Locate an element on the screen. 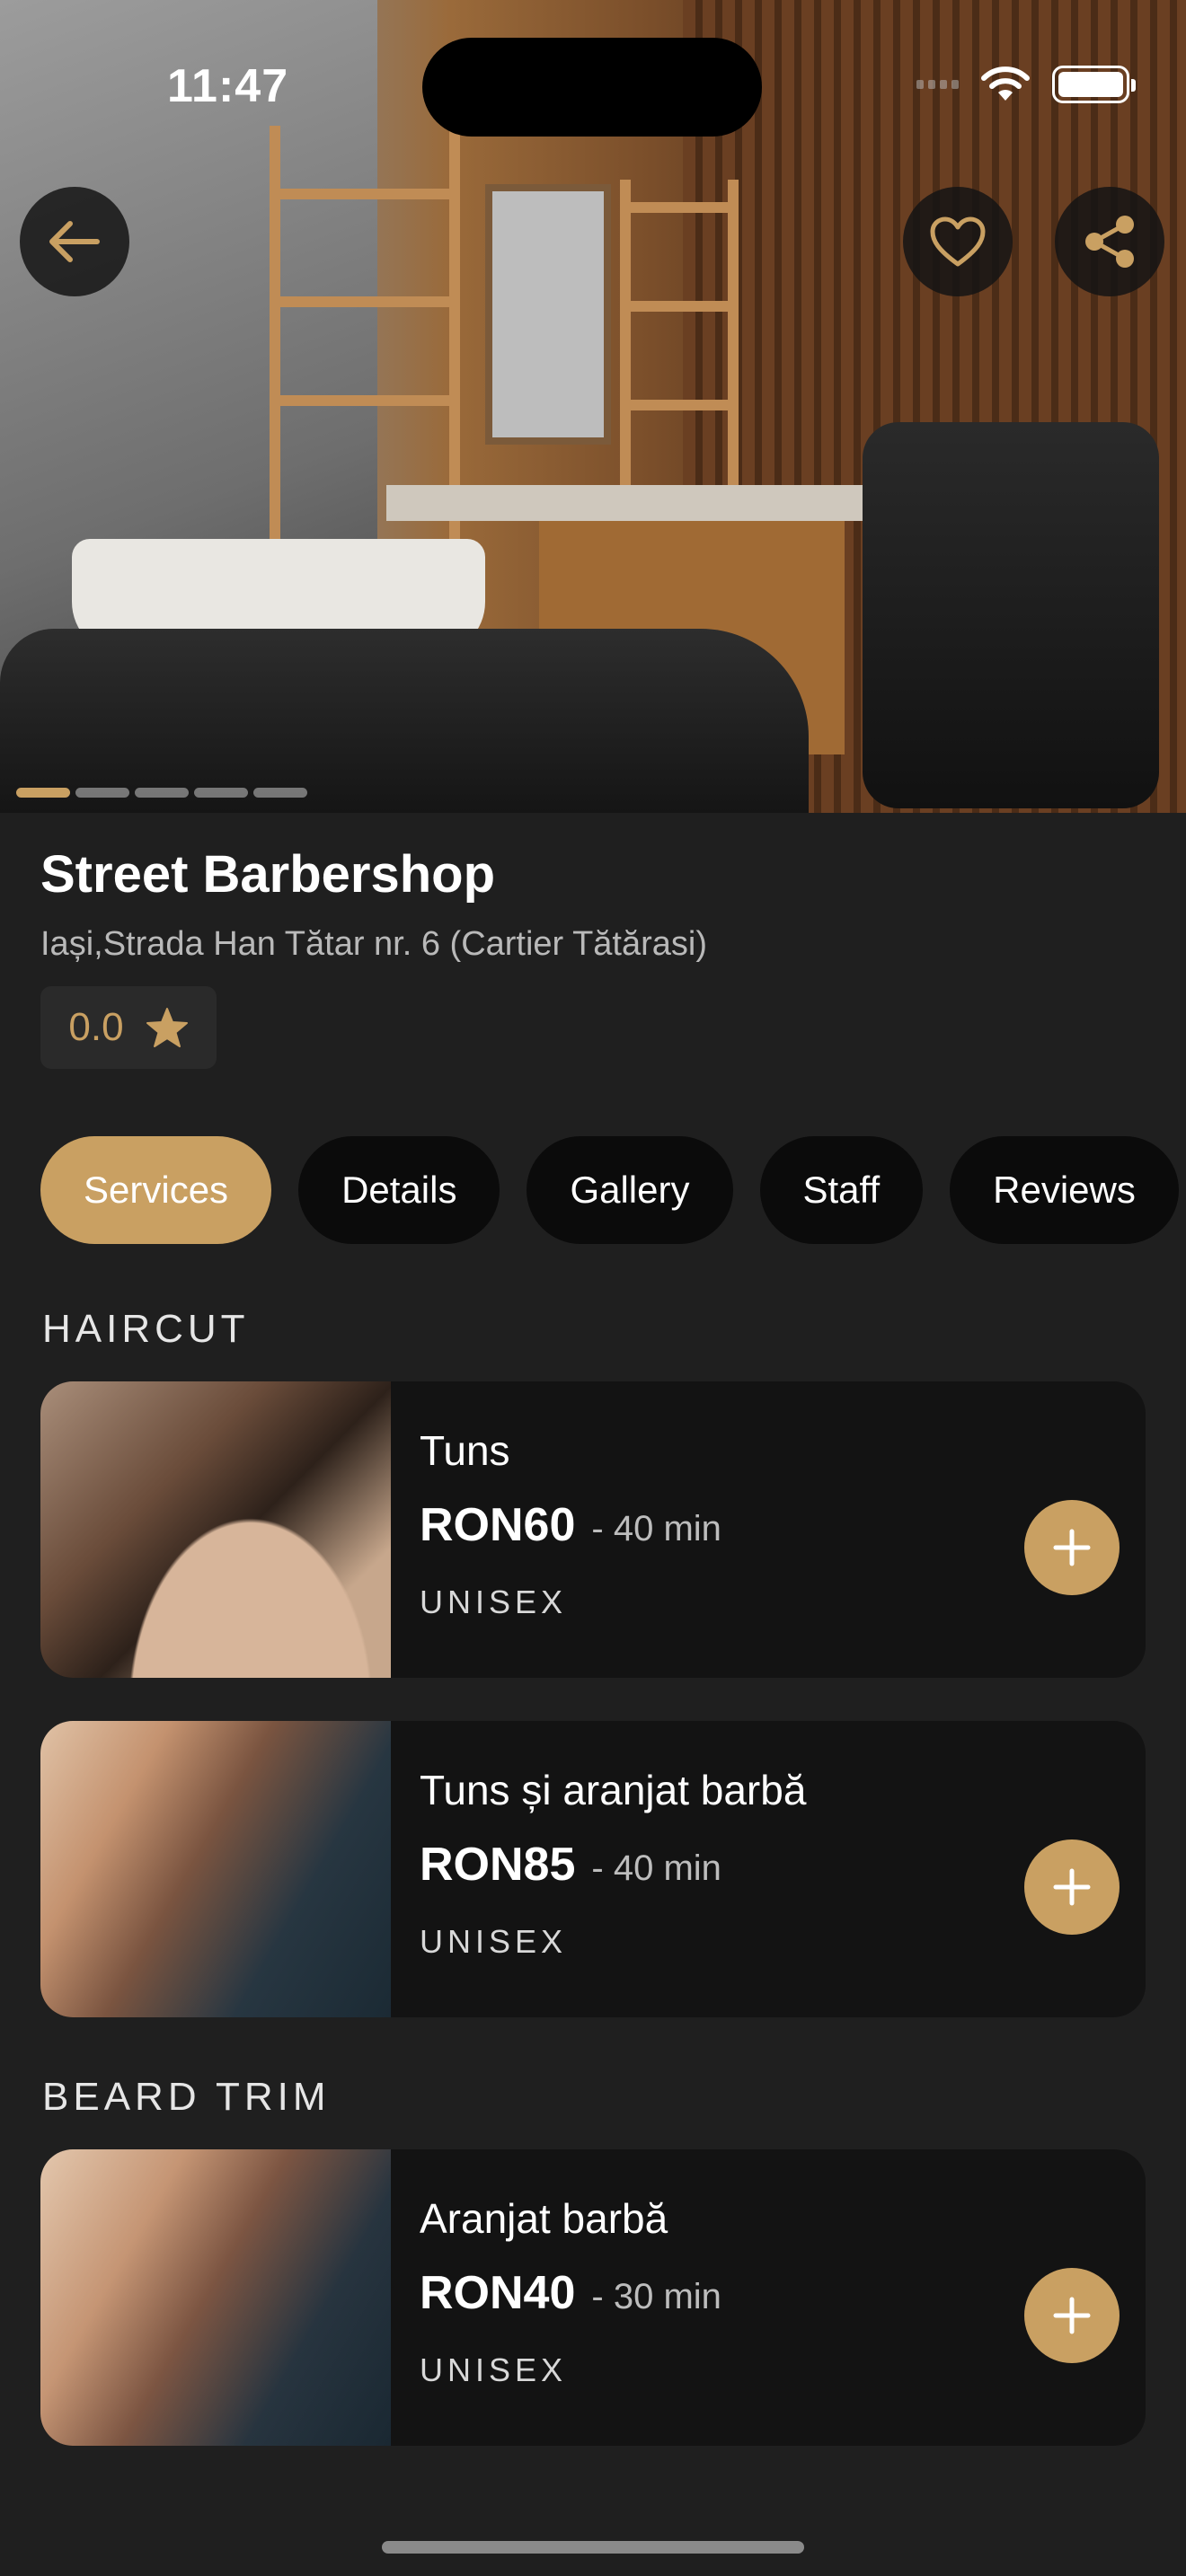 This screenshot has width=1186, height=2576. heart-icon is located at coordinates (958, 241).